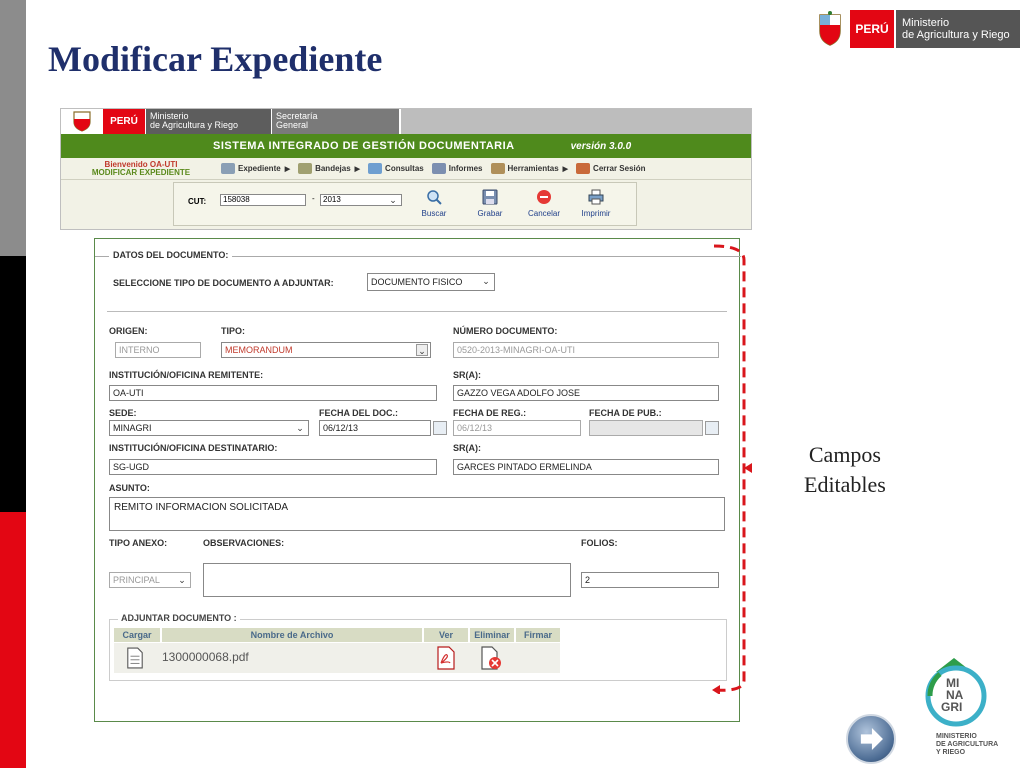 The height and width of the screenshot is (768, 1024). I want to click on menu-cerrar-sesion: Cerrar Sesión, so click(611, 168).